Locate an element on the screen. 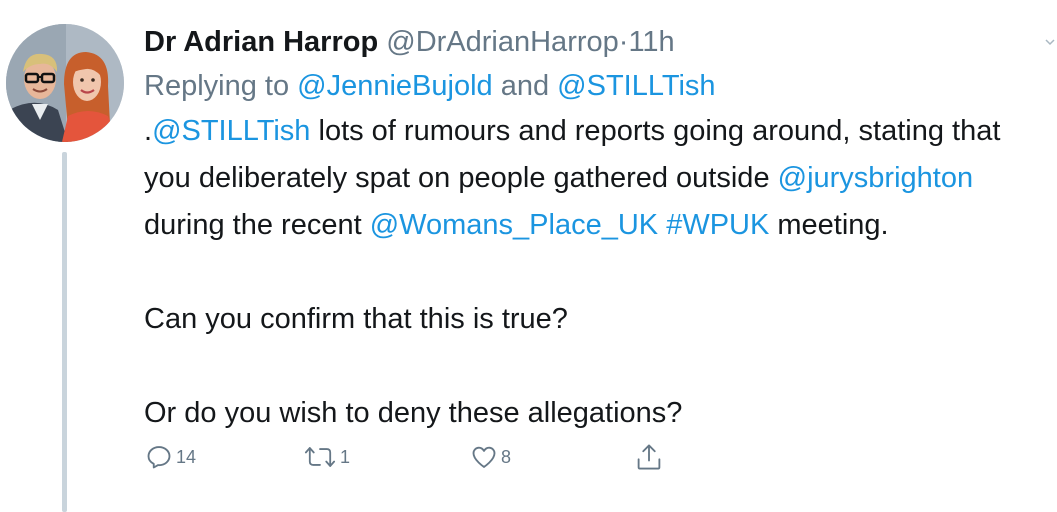 The height and width of the screenshot is (512, 1057). retweet-count: 1 is located at coordinates (345, 456).